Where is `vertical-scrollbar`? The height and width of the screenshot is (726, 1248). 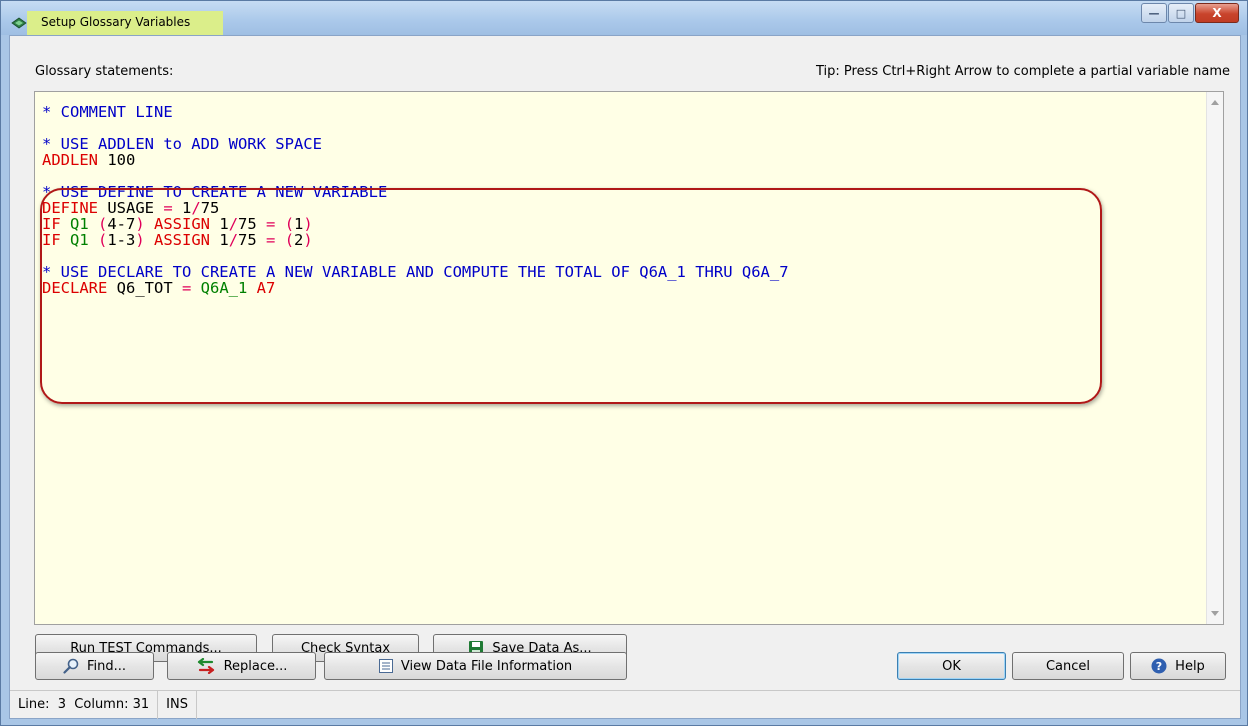 vertical-scrollbar is located at coordinates (1214, 358).